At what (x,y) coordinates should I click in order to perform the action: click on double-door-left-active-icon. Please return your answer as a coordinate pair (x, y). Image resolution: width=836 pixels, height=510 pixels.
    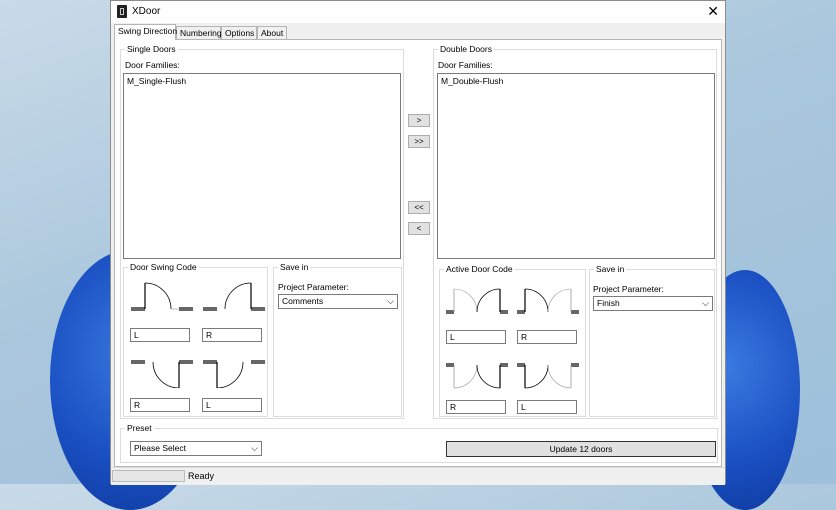
    Looking at the image, I should click on (477, 301).